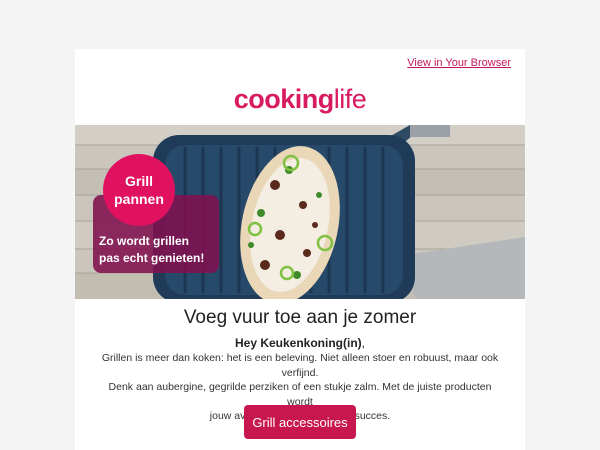 The image size is (600, 450). Describe the element at coordinates (284, 99) in the screenshot. I see `logo-bold-part: cooking` at that location.